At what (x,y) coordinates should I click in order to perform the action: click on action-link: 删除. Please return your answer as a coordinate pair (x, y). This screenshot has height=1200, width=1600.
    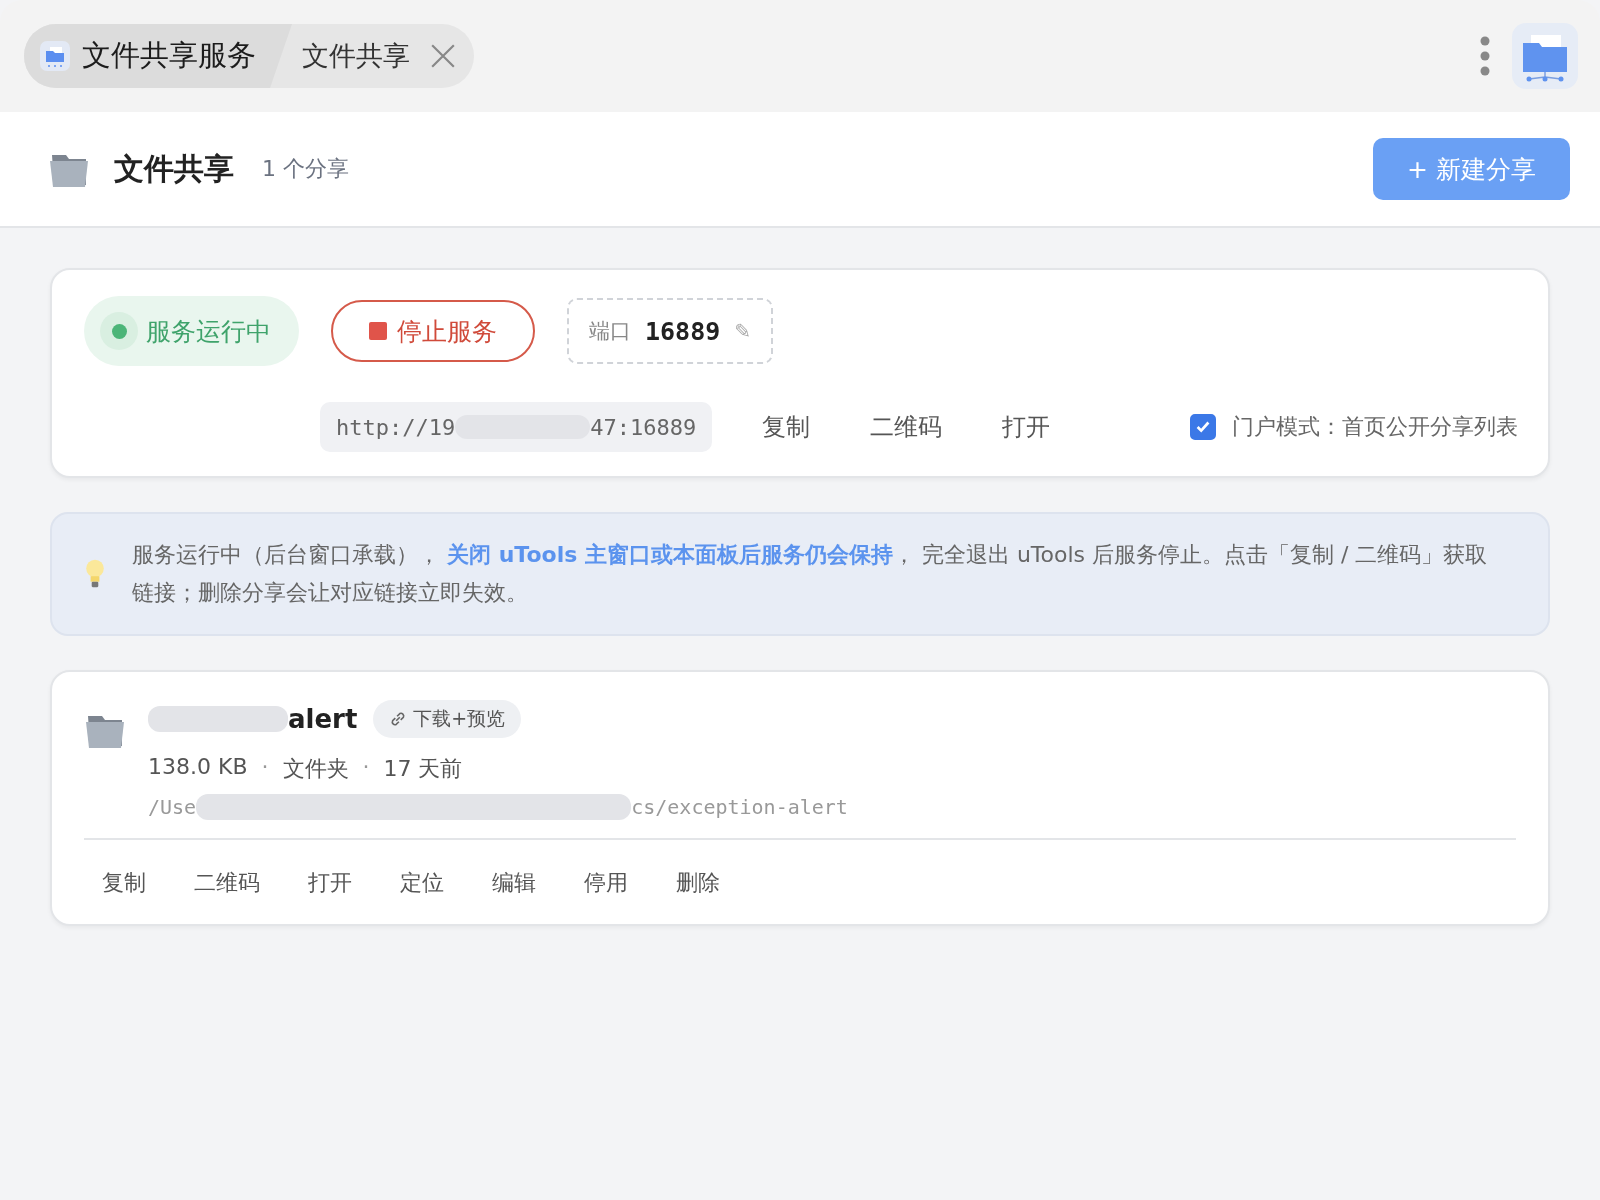
    Looking at the image, I should click on (698, 883).